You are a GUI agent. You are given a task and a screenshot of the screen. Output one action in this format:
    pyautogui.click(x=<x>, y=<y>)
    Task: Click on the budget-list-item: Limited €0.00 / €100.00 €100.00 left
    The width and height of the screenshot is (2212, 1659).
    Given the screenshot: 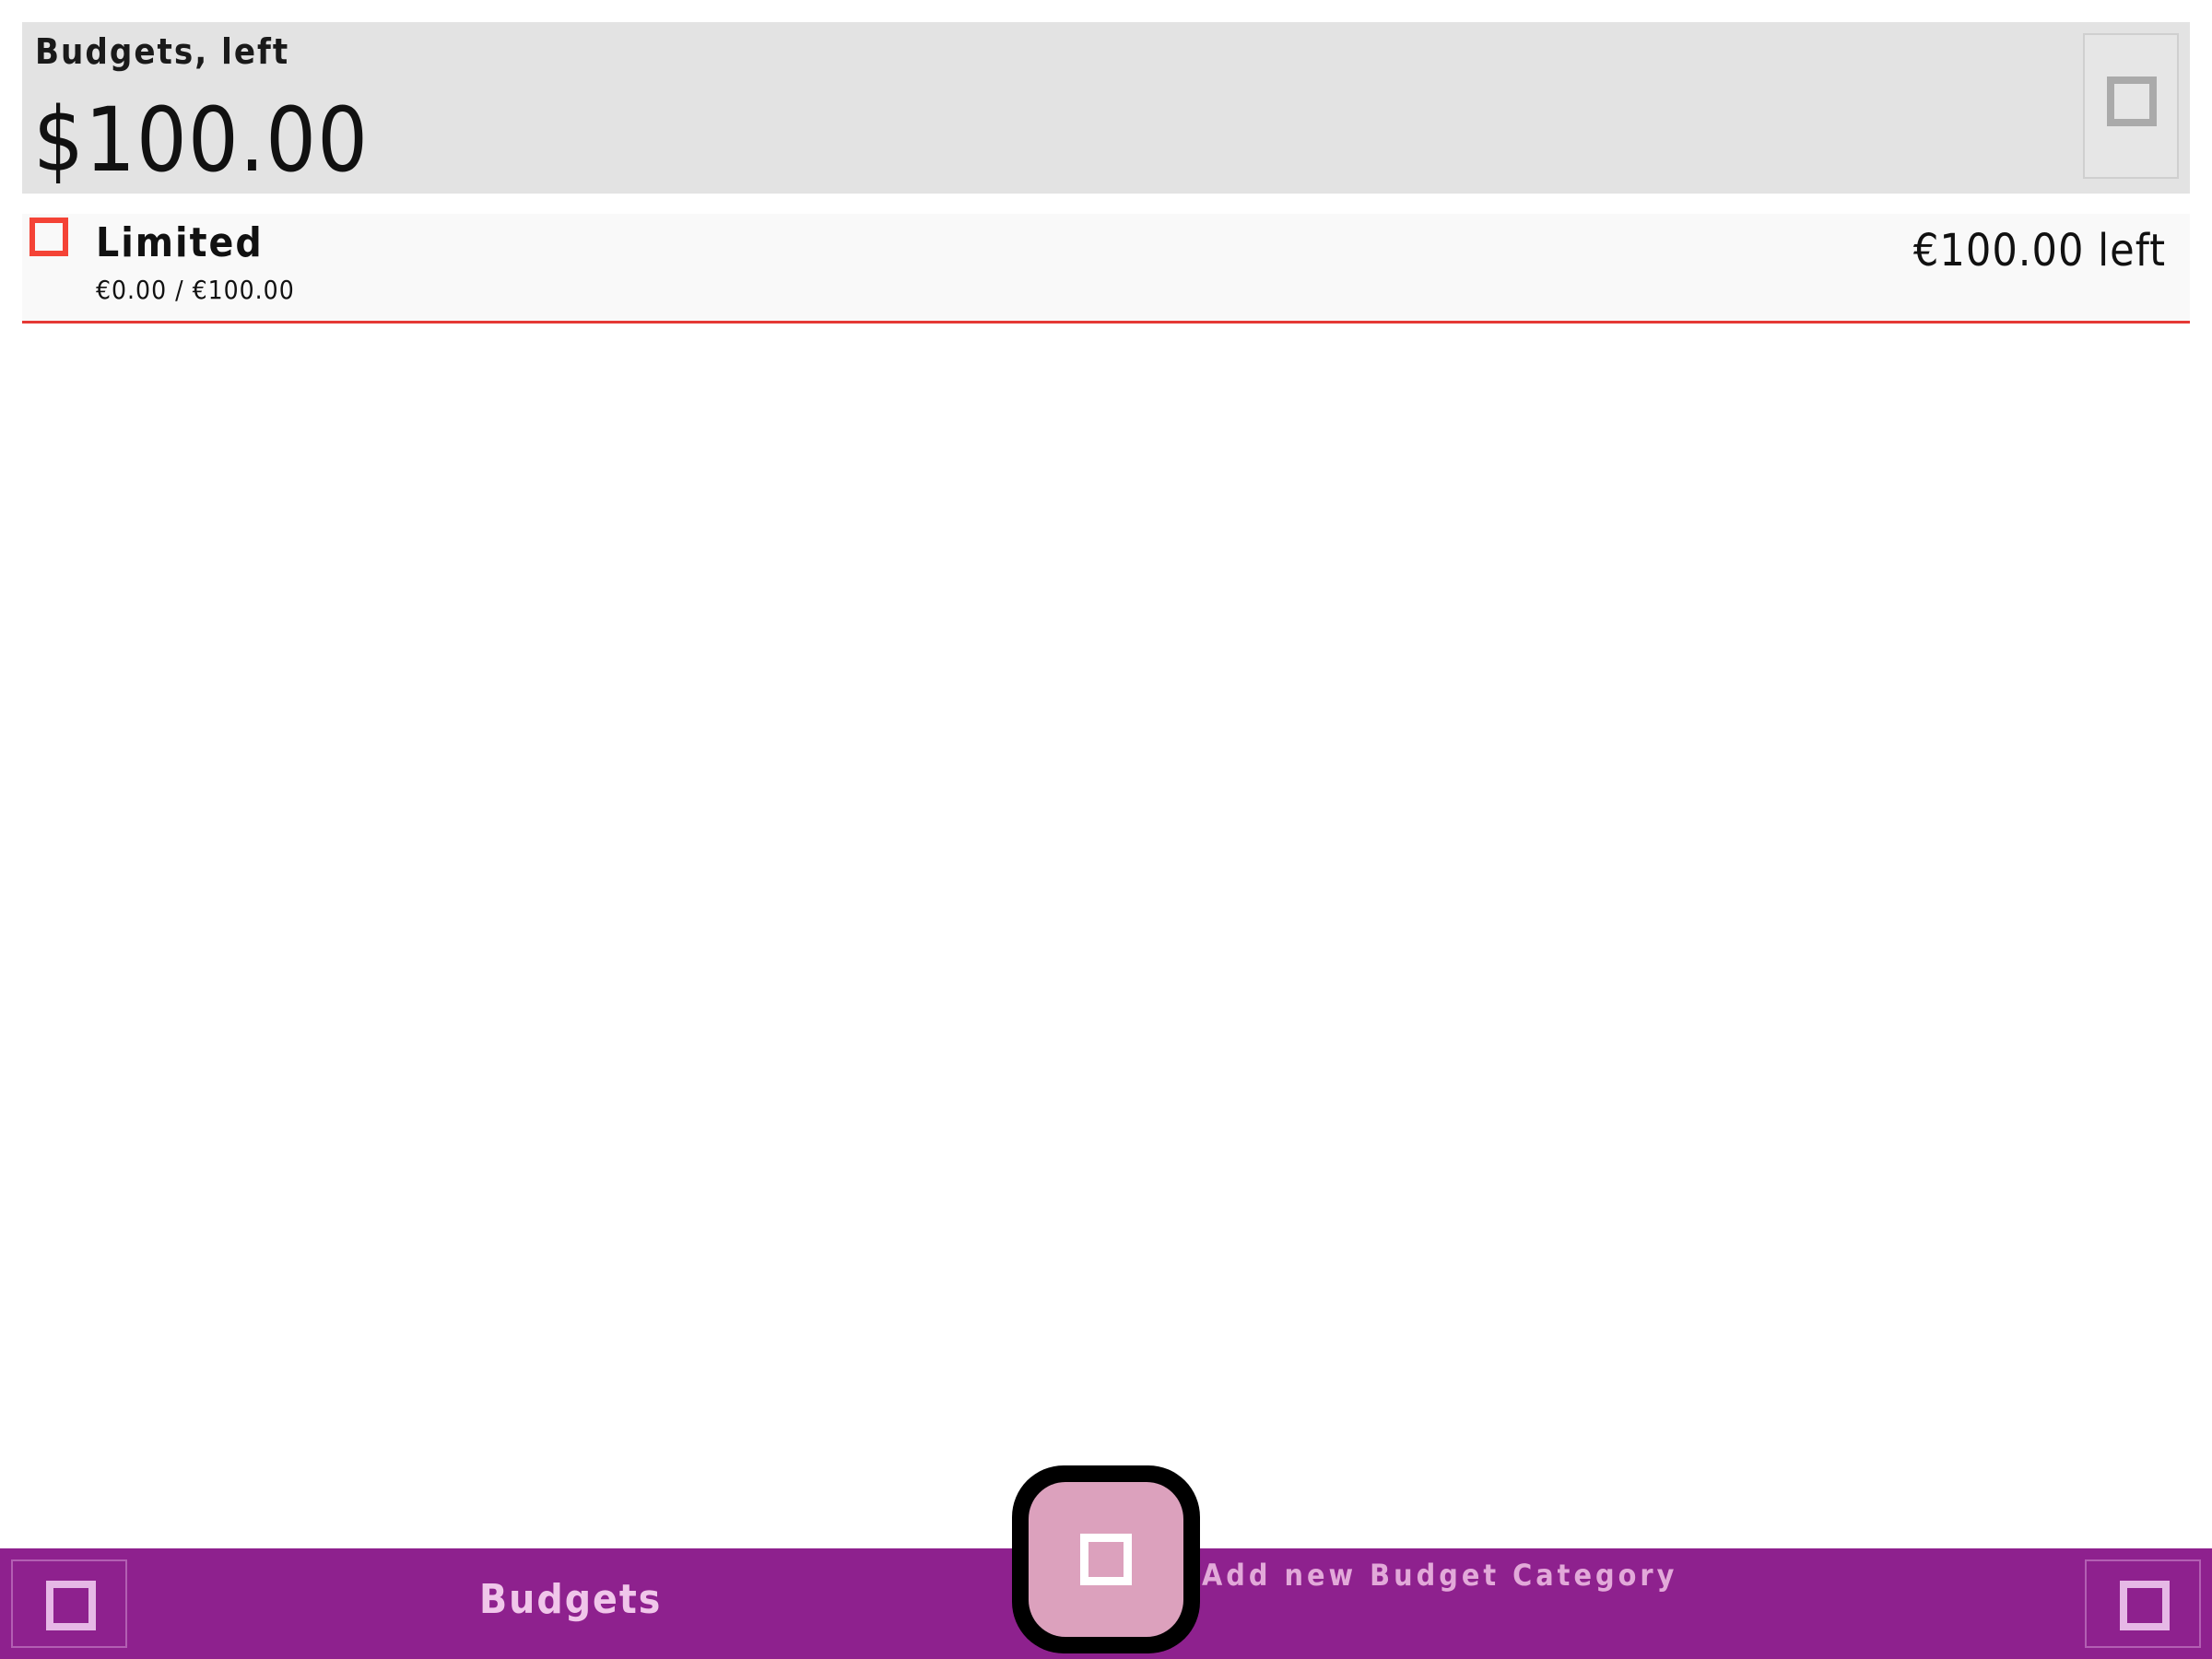 What is the action you would take?
    pyautogui.click(x=1106, y=269)
    